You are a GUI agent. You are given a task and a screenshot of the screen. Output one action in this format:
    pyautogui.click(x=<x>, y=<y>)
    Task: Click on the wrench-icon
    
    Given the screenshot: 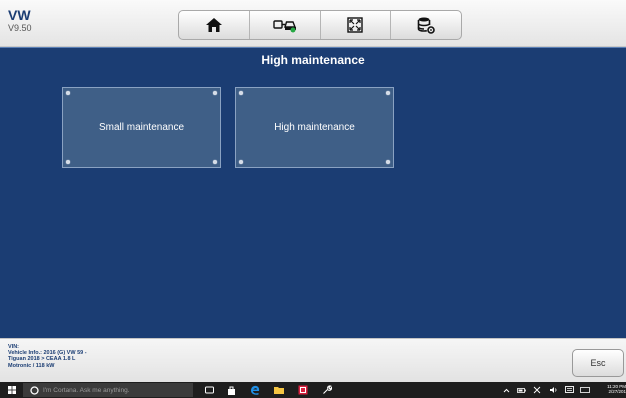 What is the action you would take?
    pyautogui.click(x=327, y=389)
    